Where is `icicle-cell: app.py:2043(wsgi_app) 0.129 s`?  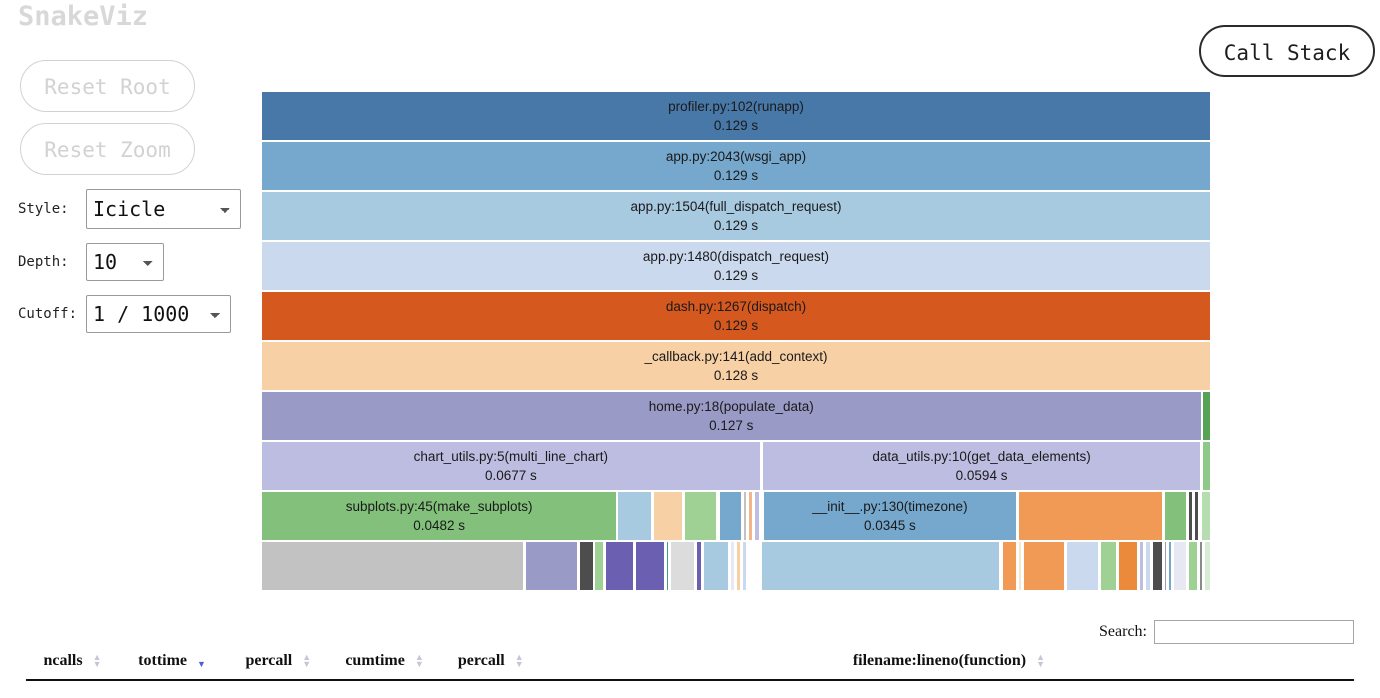
icicle-cell: app.py:2043(wsgi_app) 0.129 s is located at coordinates (736, 166).